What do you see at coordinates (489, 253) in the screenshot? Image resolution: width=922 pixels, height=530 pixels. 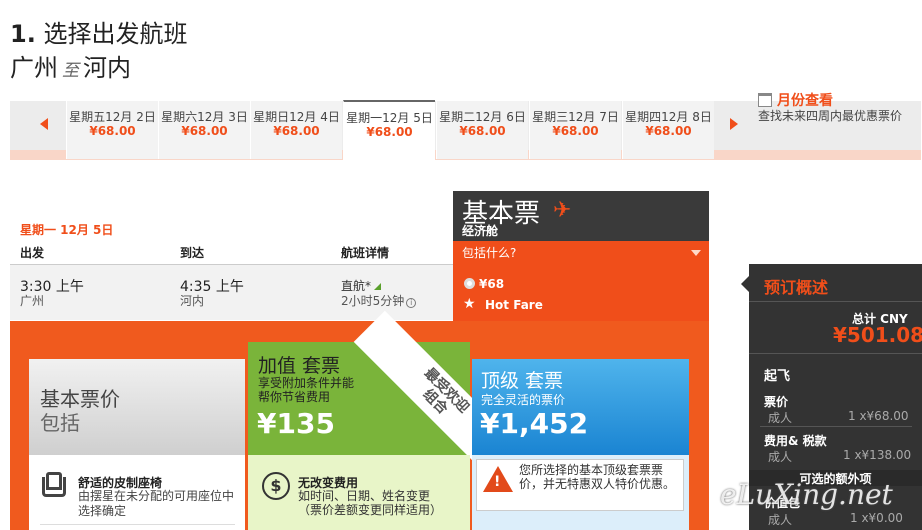 I see `fare-includes-label: 包括什么?` at bounding box center [489, 253].